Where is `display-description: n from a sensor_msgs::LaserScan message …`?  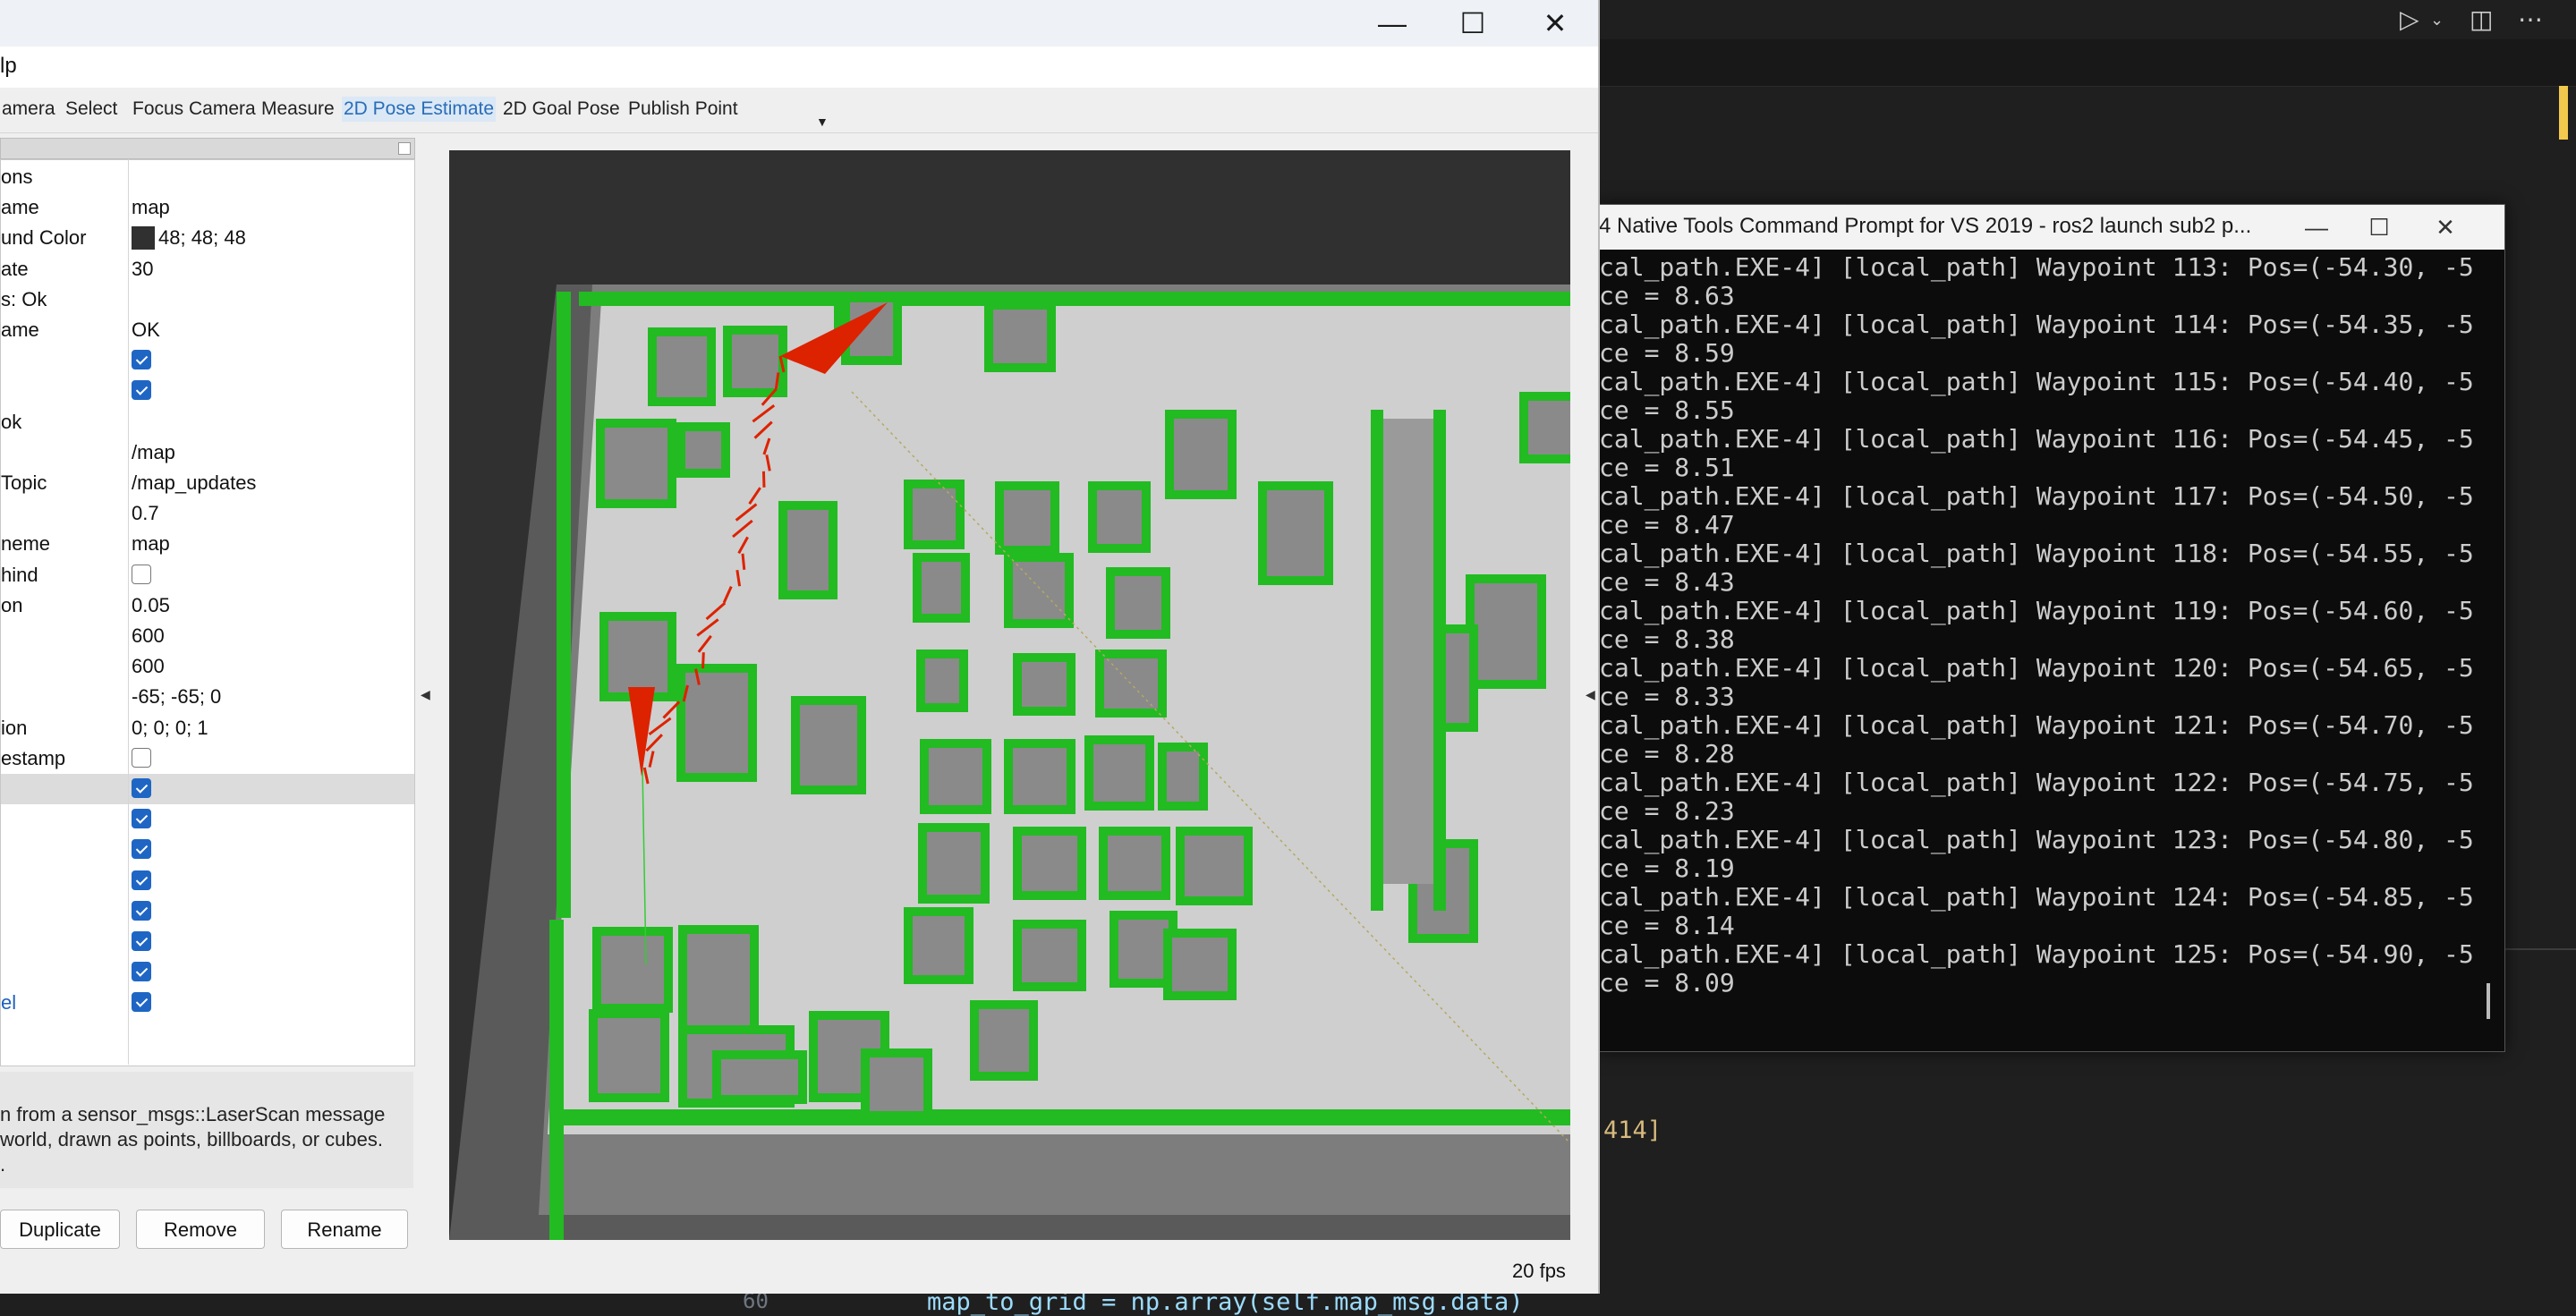
display-description: n from a sensor_msgs::LaserScan message … is located at coordinates (206, 1130).